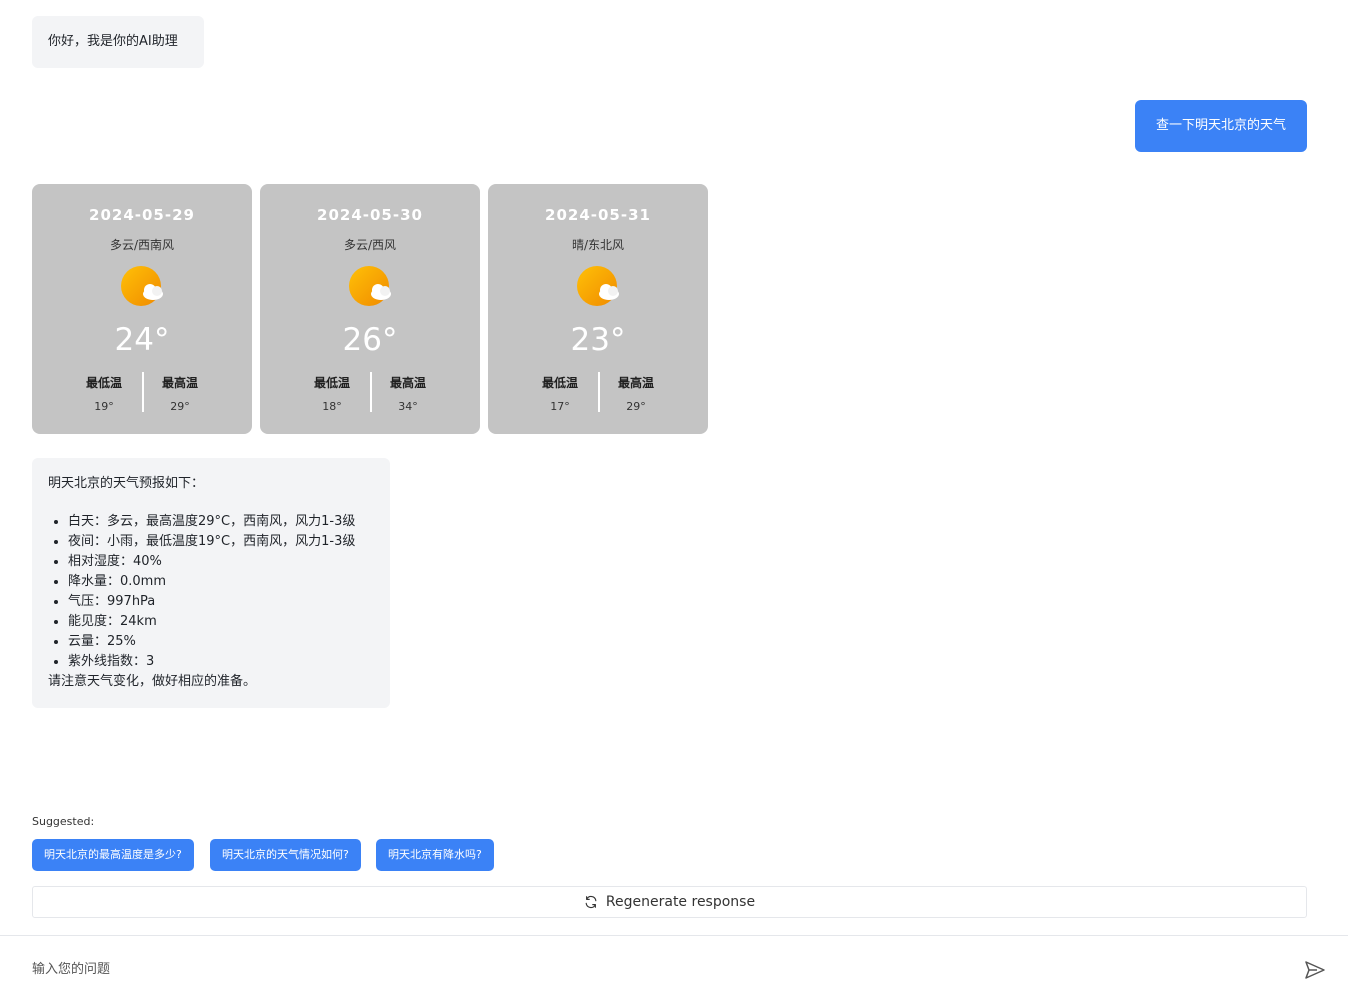  Describe the element at coordinates (113, 855) in the screenshot. I see `suggestion-chip: 明天北京的最高温度是多少?` at that location.